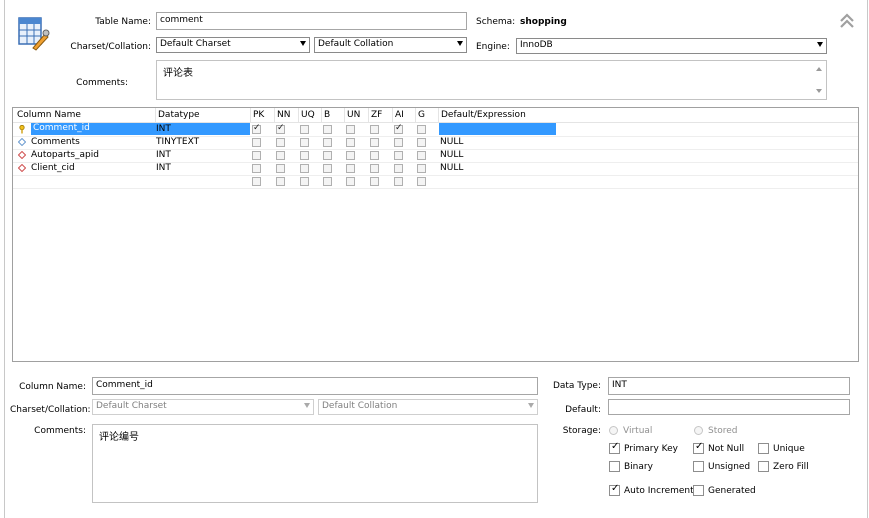 This screenshot has height=518, width=869. I want to click on engine-select: InnoDB, so click(671, 46).